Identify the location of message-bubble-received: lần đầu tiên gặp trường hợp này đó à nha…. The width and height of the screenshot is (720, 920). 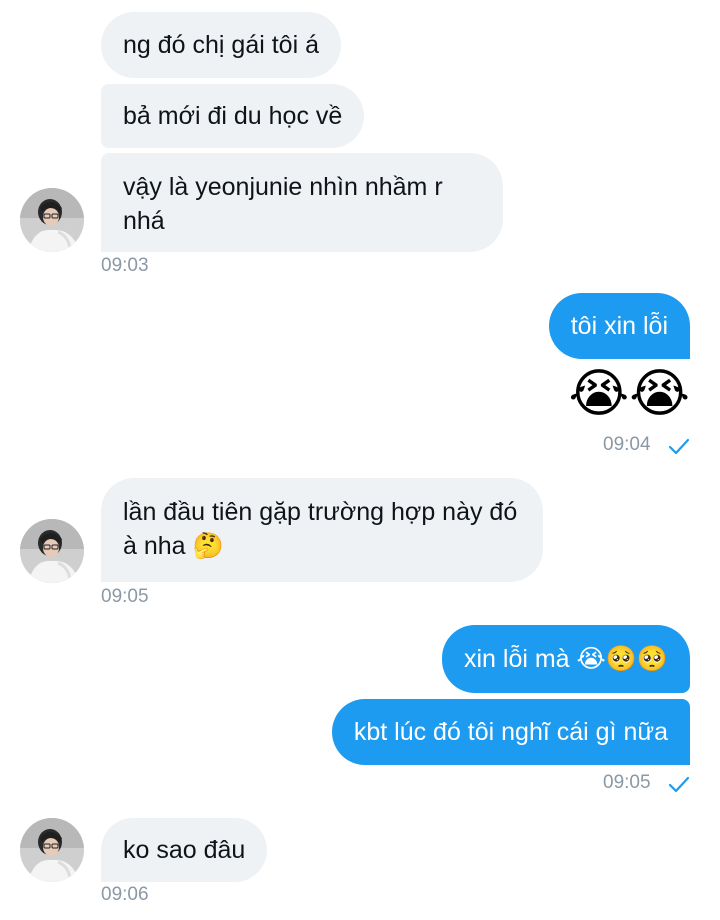
(322, 530).